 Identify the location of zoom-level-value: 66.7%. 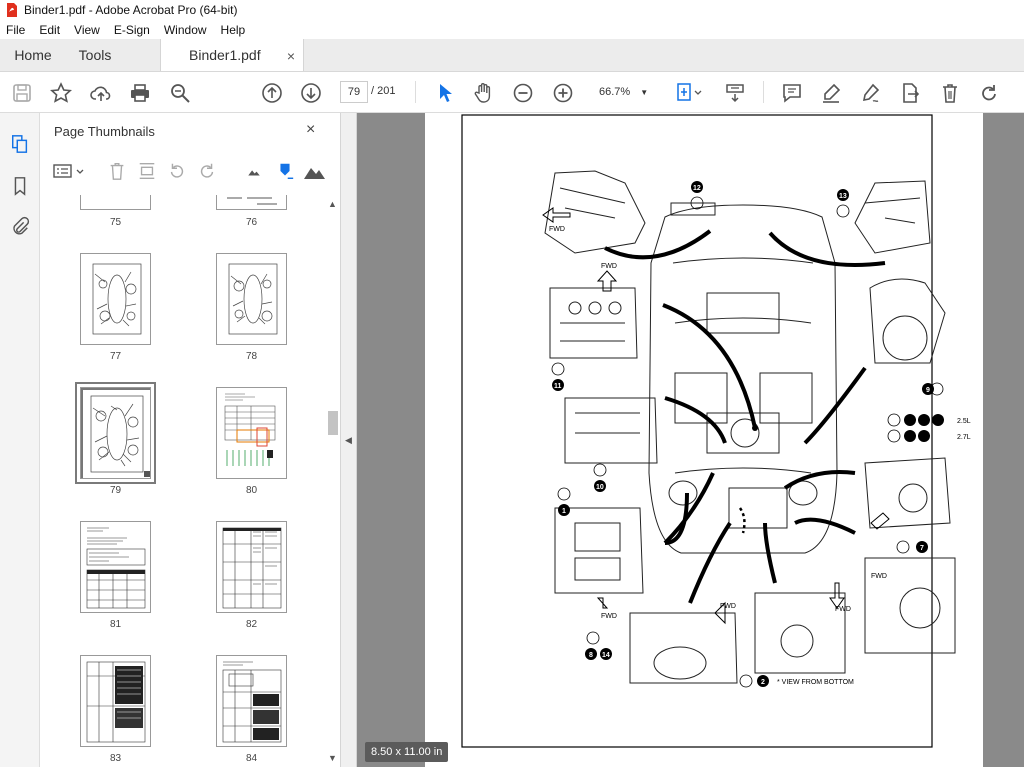
(615, 92).